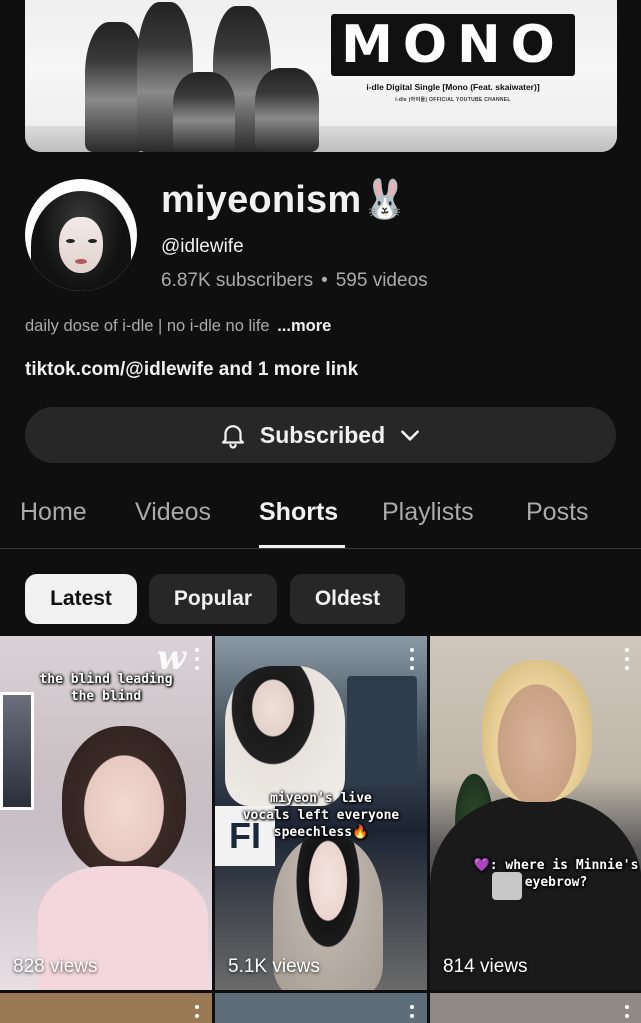 This screenshot has width=641, height=1023. What do you see at coordinates (304, 326) in the screenshot?
I see `description-more-link: ...more` at bounding box center [304, 326].